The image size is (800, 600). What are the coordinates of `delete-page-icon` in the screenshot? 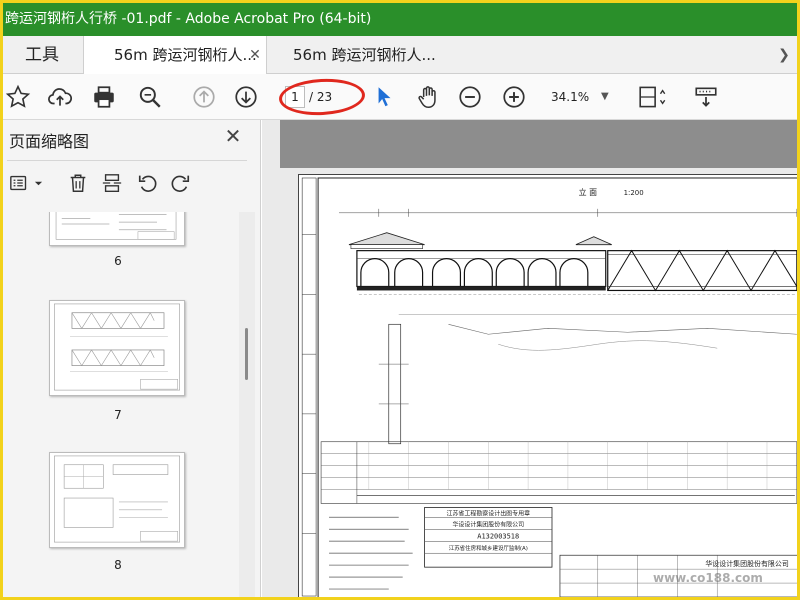 It's located at (78, 183).